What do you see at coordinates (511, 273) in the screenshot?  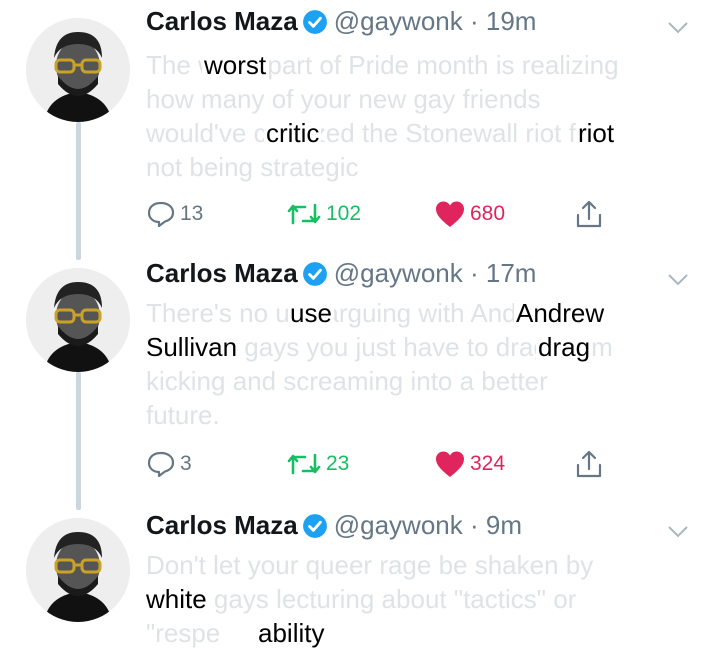 I see `timestamp: 17m` at bounding box center [511, 273].